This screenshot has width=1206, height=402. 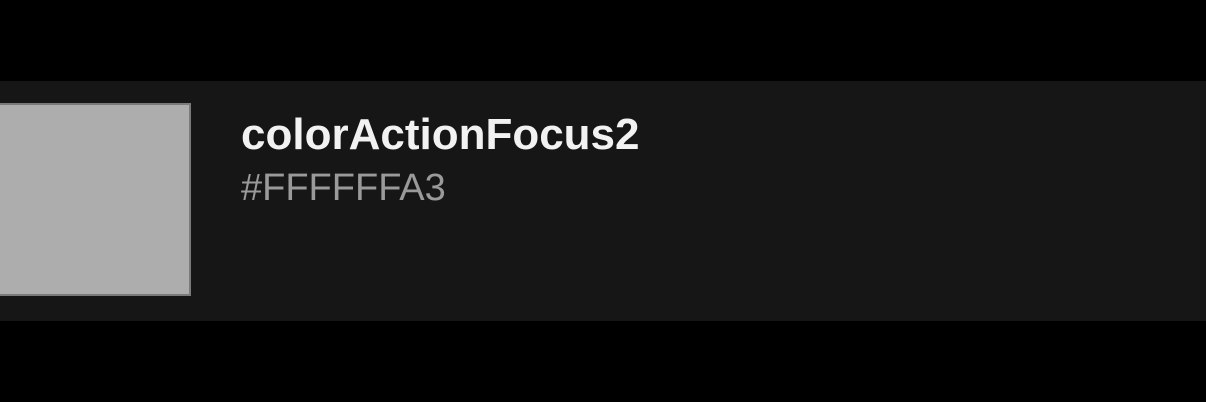 I want to click on token-name: colorActionFocus2, so click(x=440, y=134).